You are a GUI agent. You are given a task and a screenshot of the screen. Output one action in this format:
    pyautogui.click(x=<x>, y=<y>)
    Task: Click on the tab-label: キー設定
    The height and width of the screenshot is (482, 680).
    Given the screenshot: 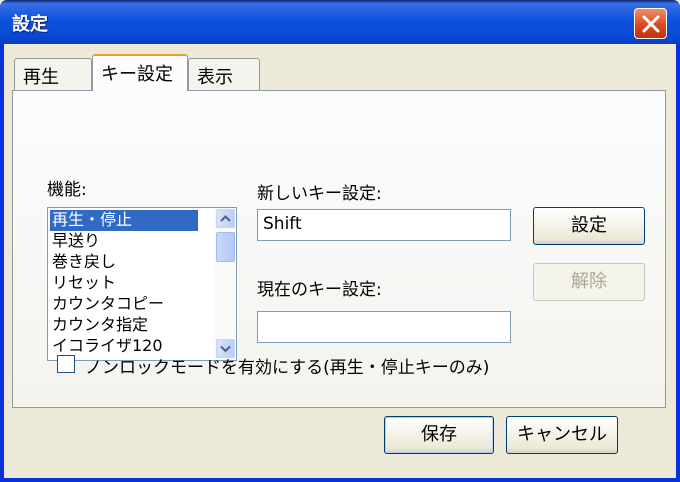 What is the action you would take?
    pyautogui.click(x=137, y=74)
    